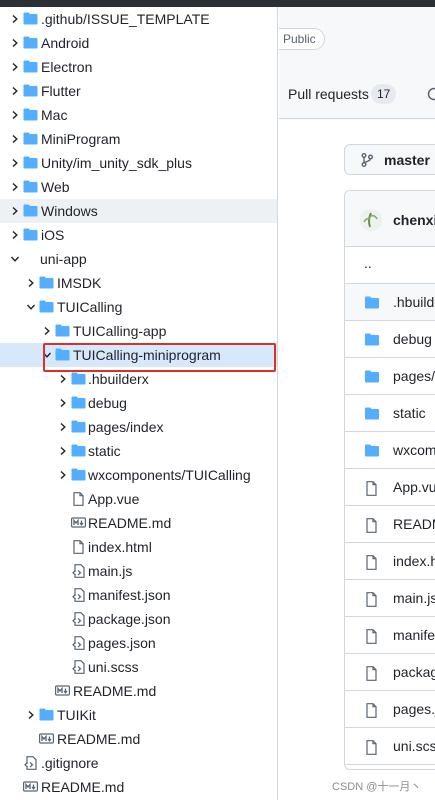  What do you see at coordinates (414, 672) in the screenshot?
I see `file-name-link: package.json` at bounding box center [414, 672].